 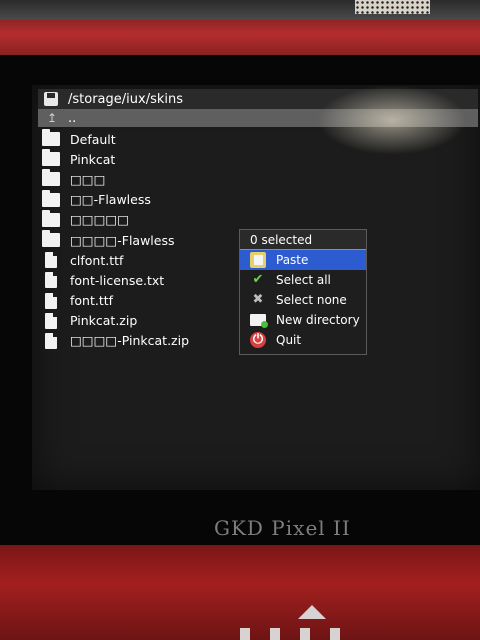 I want to click on power-icon: ⏻, so click(x=258, y=340).